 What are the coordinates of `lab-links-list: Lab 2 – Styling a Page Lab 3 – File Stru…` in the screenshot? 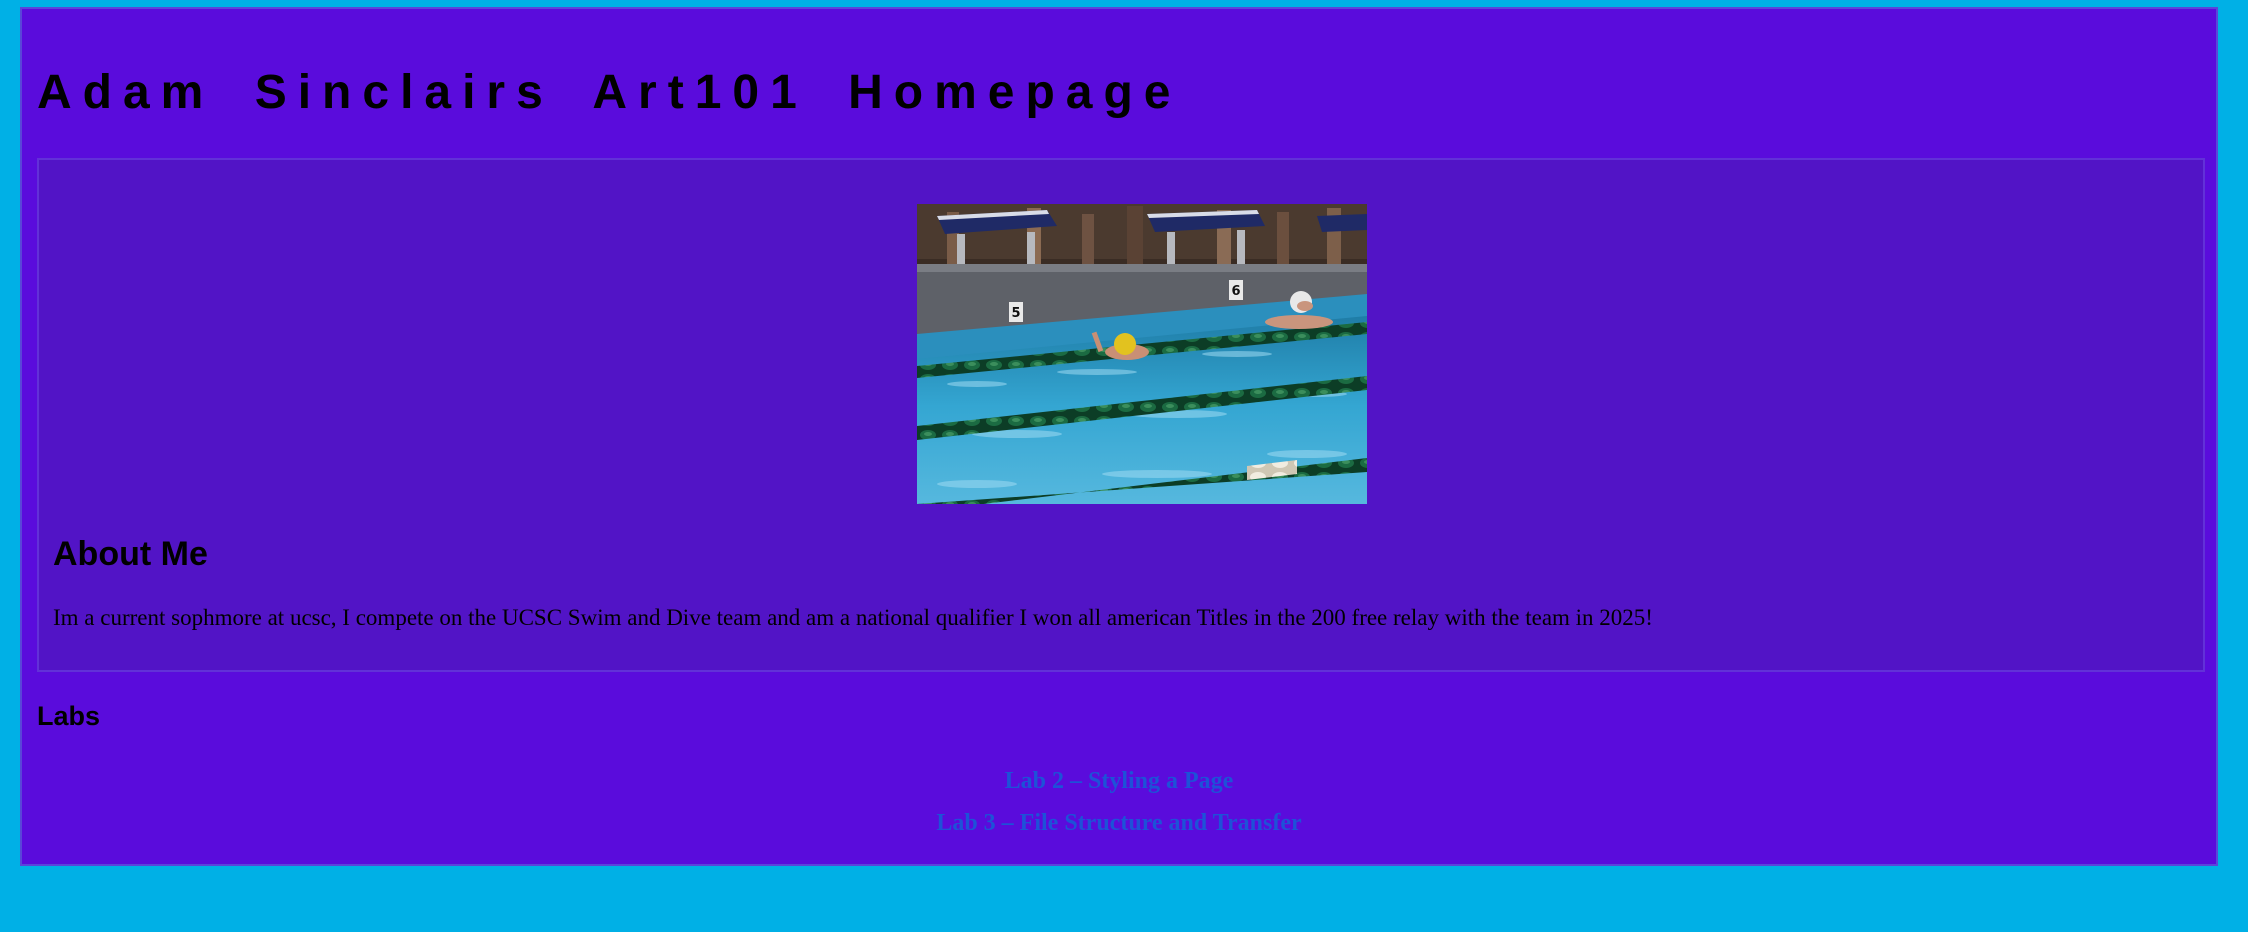 It's located at (1119, 802).